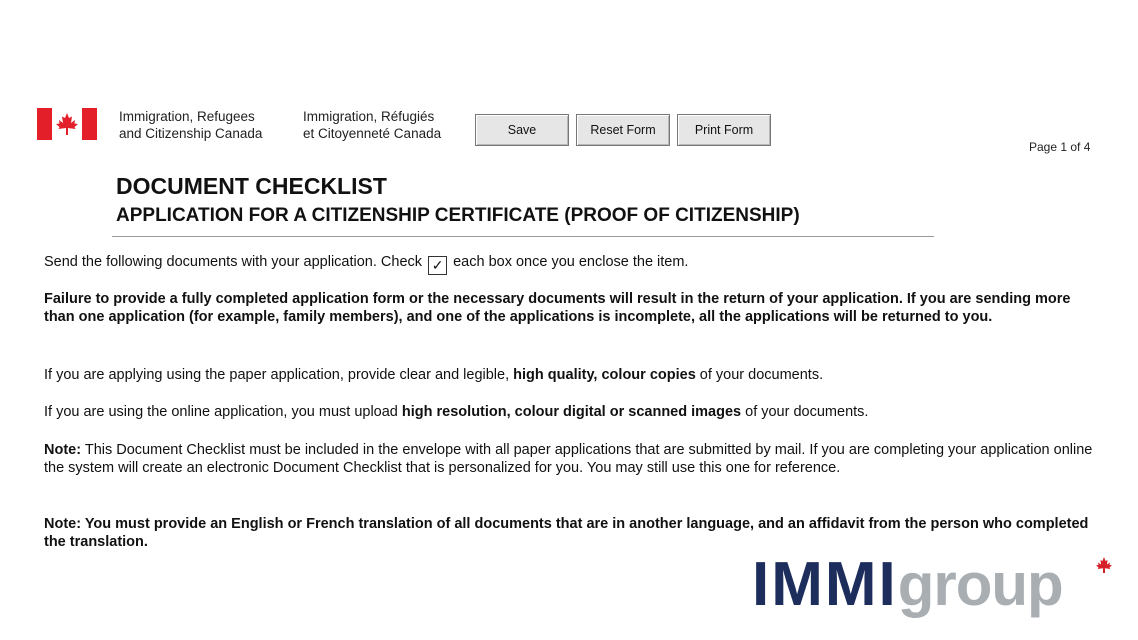  Describe the element at coordinates (1104, 565) in the screenshot. I see `maple-leaf-icon` at that location.